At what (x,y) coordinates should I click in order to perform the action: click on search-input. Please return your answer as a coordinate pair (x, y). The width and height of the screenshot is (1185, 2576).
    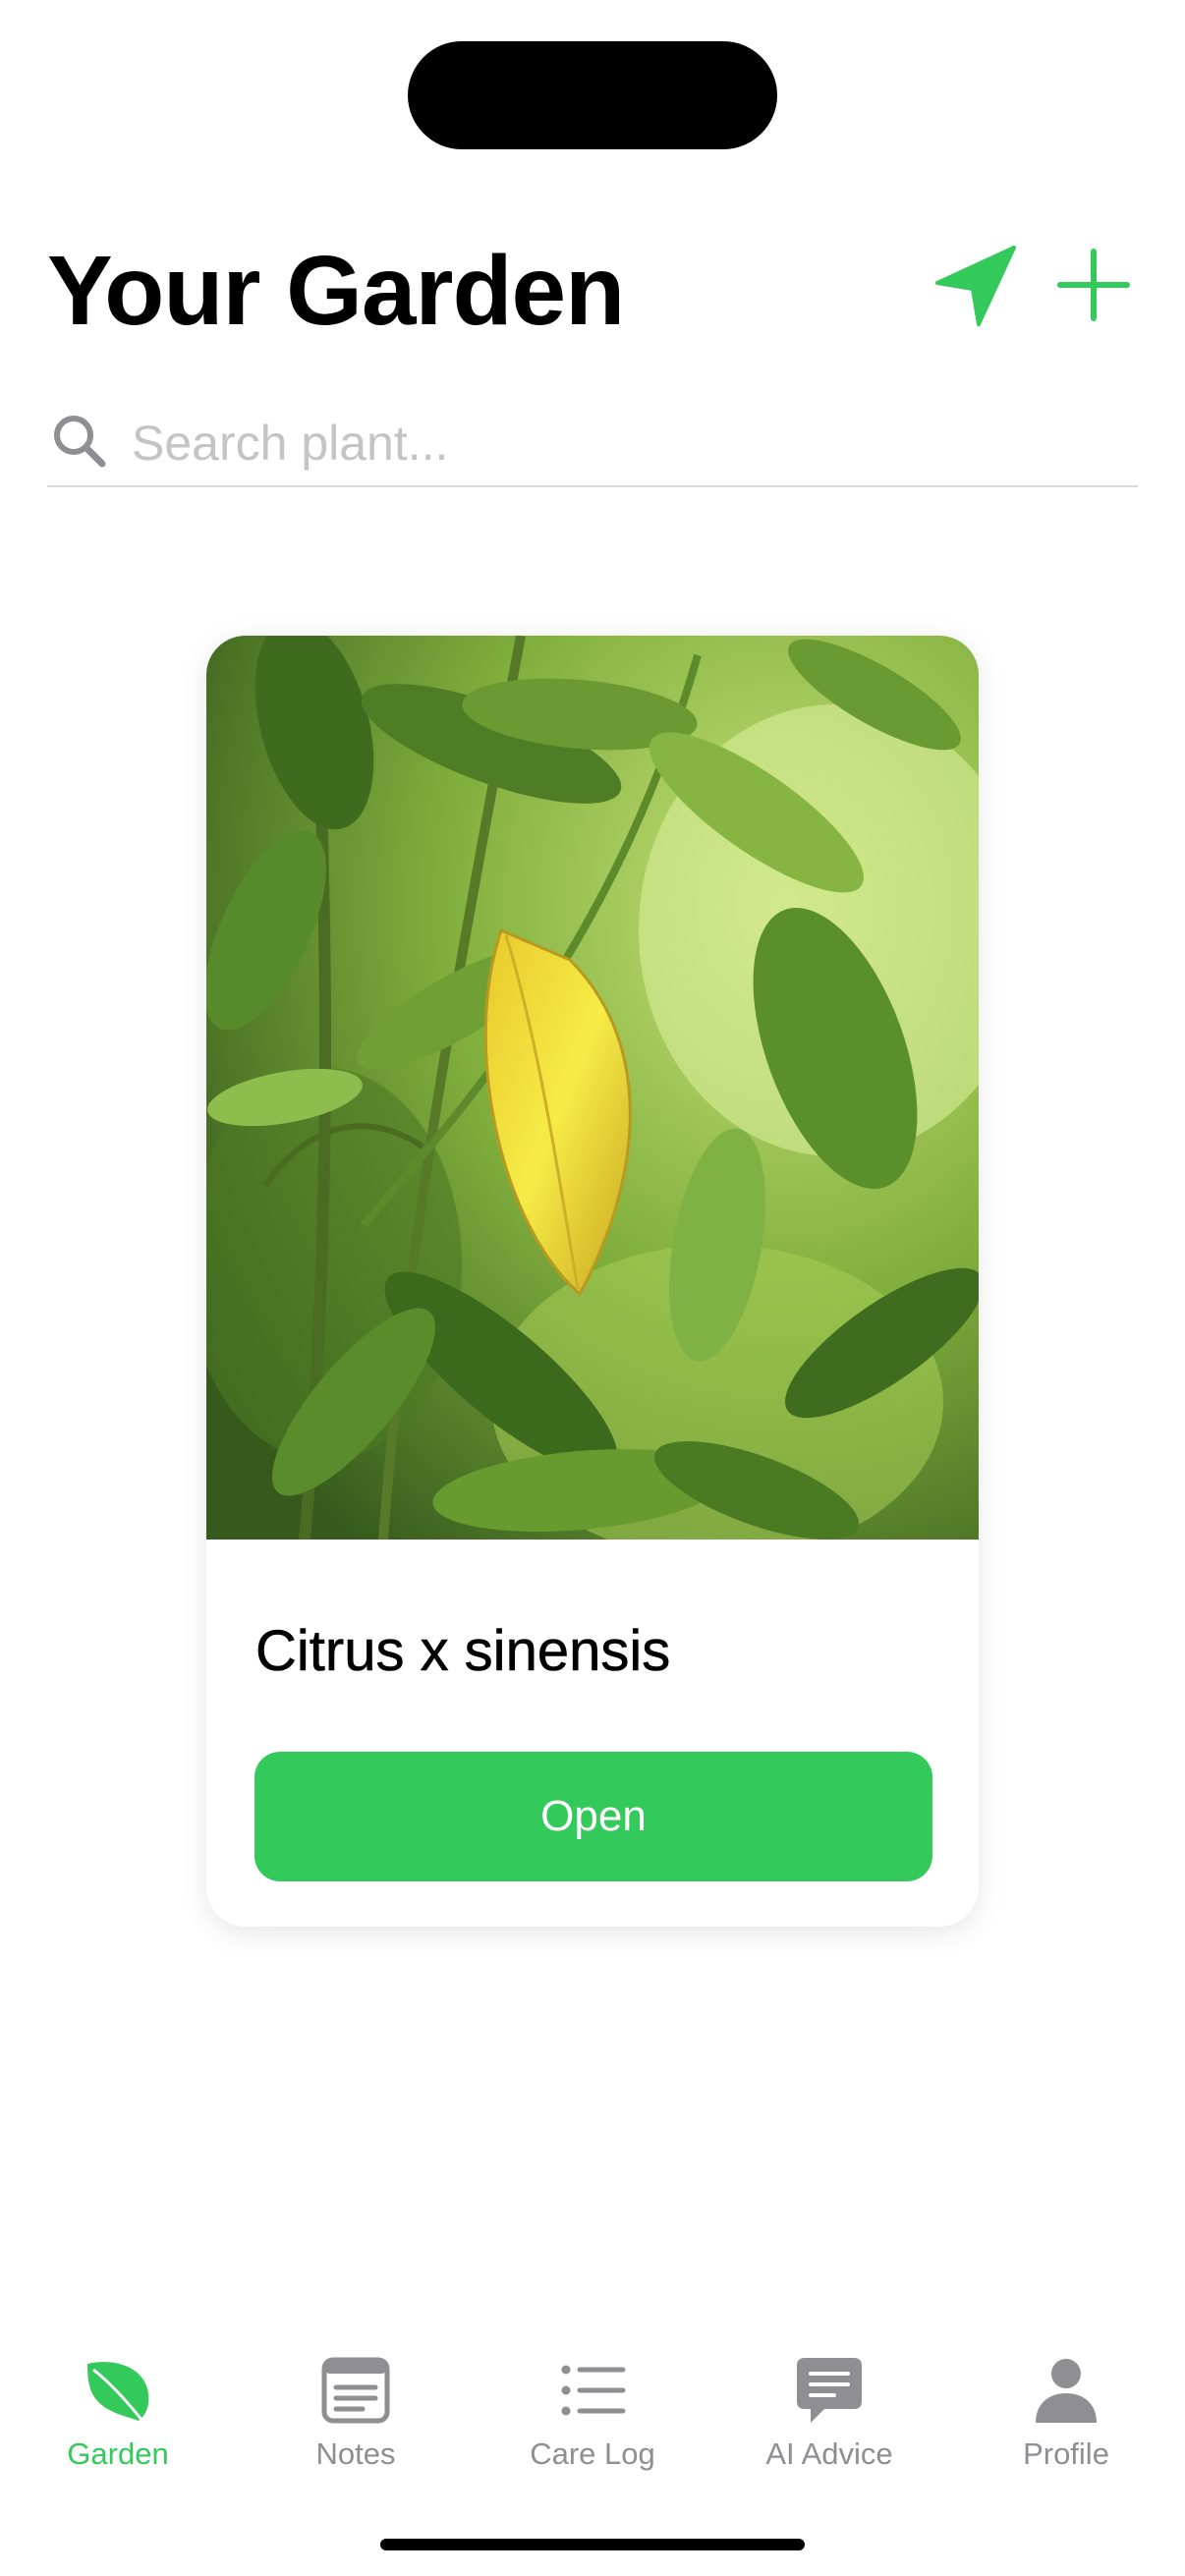
    Looking at the image, I should click on (623, 443).